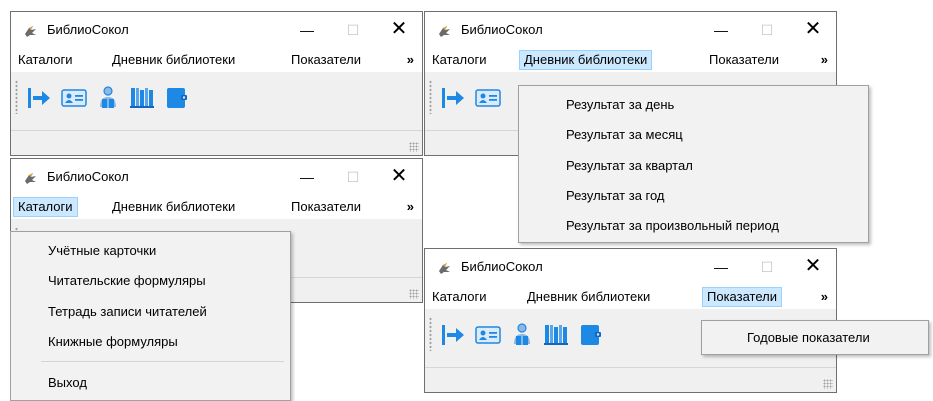 This screenshot has height=401, width=933. What do you see at coordinates (216, 102) in the screenshot?
I see `toolbar` at bounding box center [216, 102].